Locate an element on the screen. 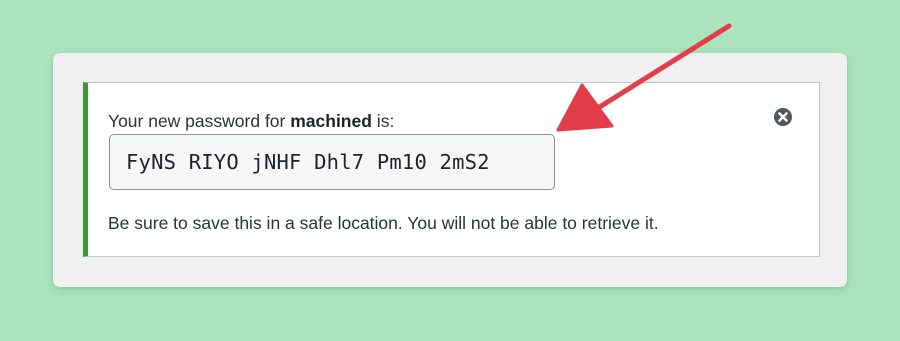  dismiss-button is located at coordinates (783, 117).